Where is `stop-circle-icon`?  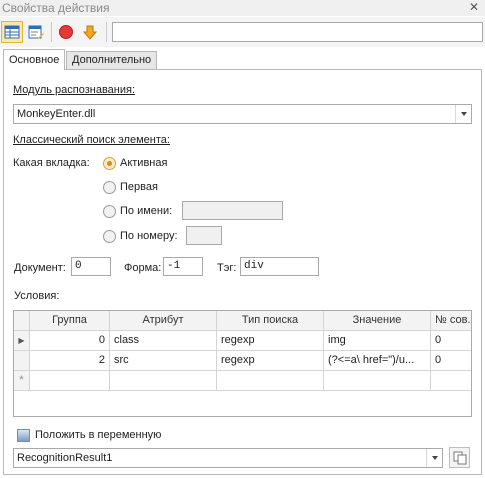
stop-circle-icon is located at coordinates (66, 32).